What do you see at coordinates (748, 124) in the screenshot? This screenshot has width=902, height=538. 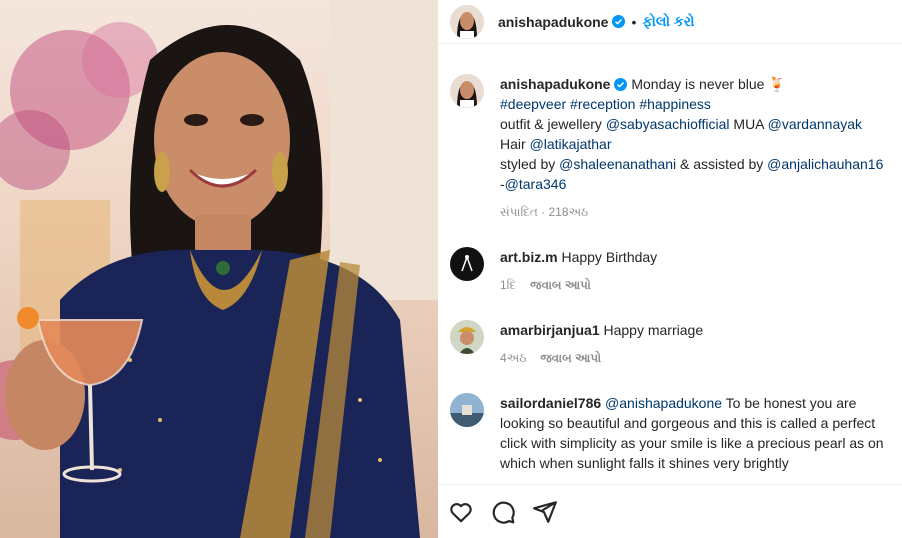 I see `caption-line3-mid: MUA` at bounding box center [748, 124].